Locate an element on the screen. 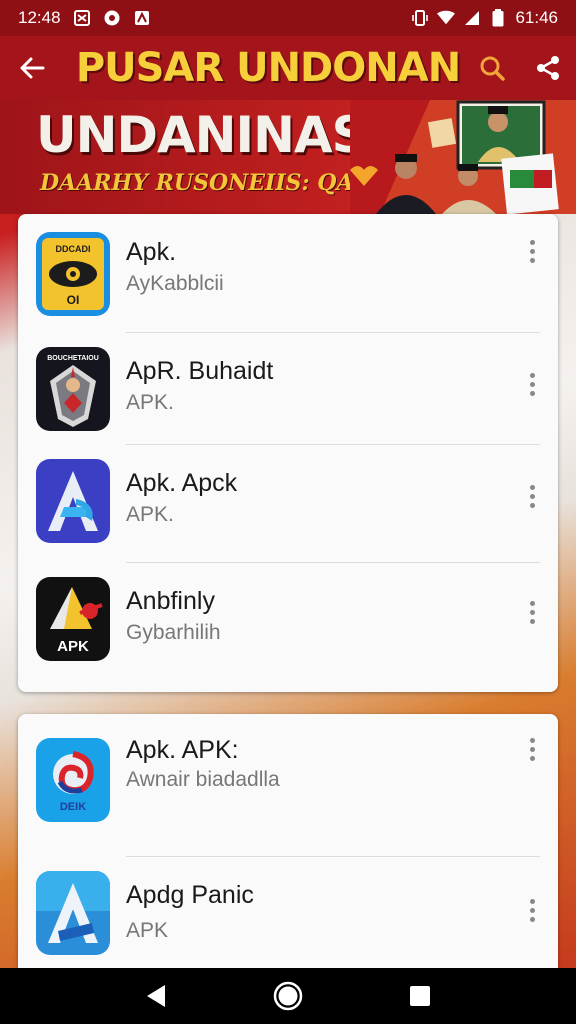 This screenshot has width=576, height=1024. app-name: Apk. APK: is located at coordinates (182, 750).